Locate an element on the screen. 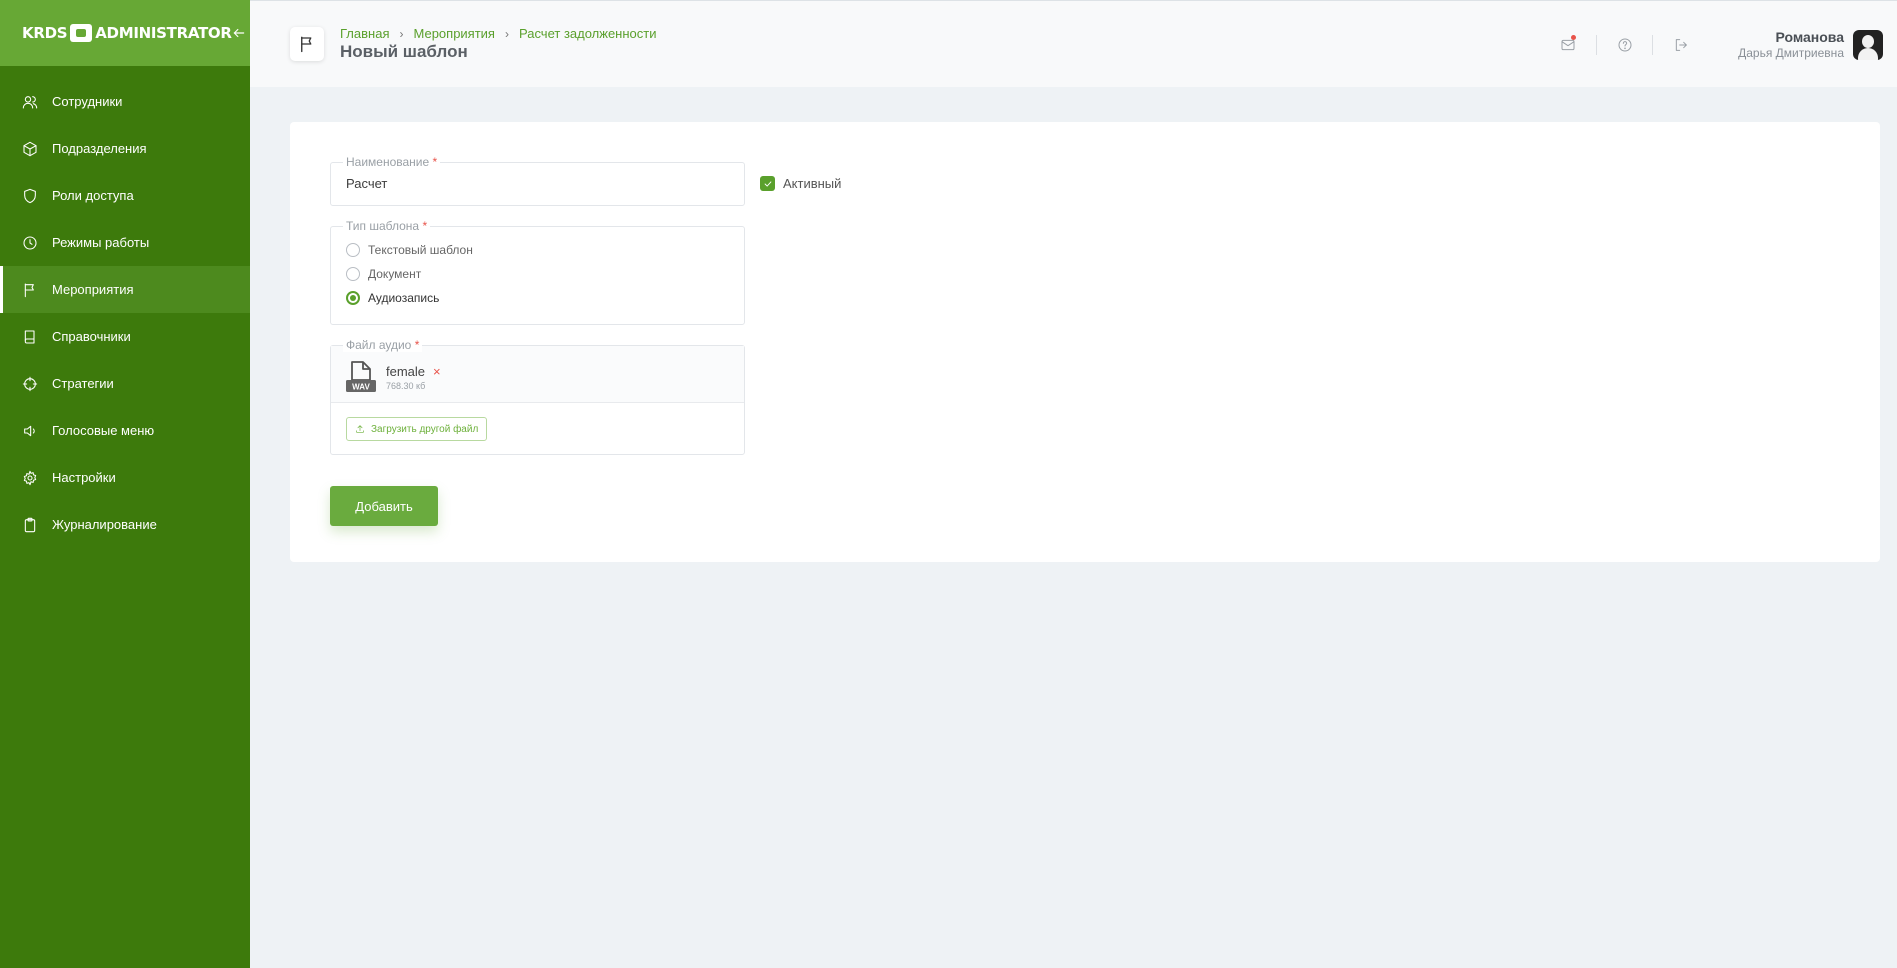 This screenshot has width=1897, height=968. help-button is located at coordinates (1624, 44).